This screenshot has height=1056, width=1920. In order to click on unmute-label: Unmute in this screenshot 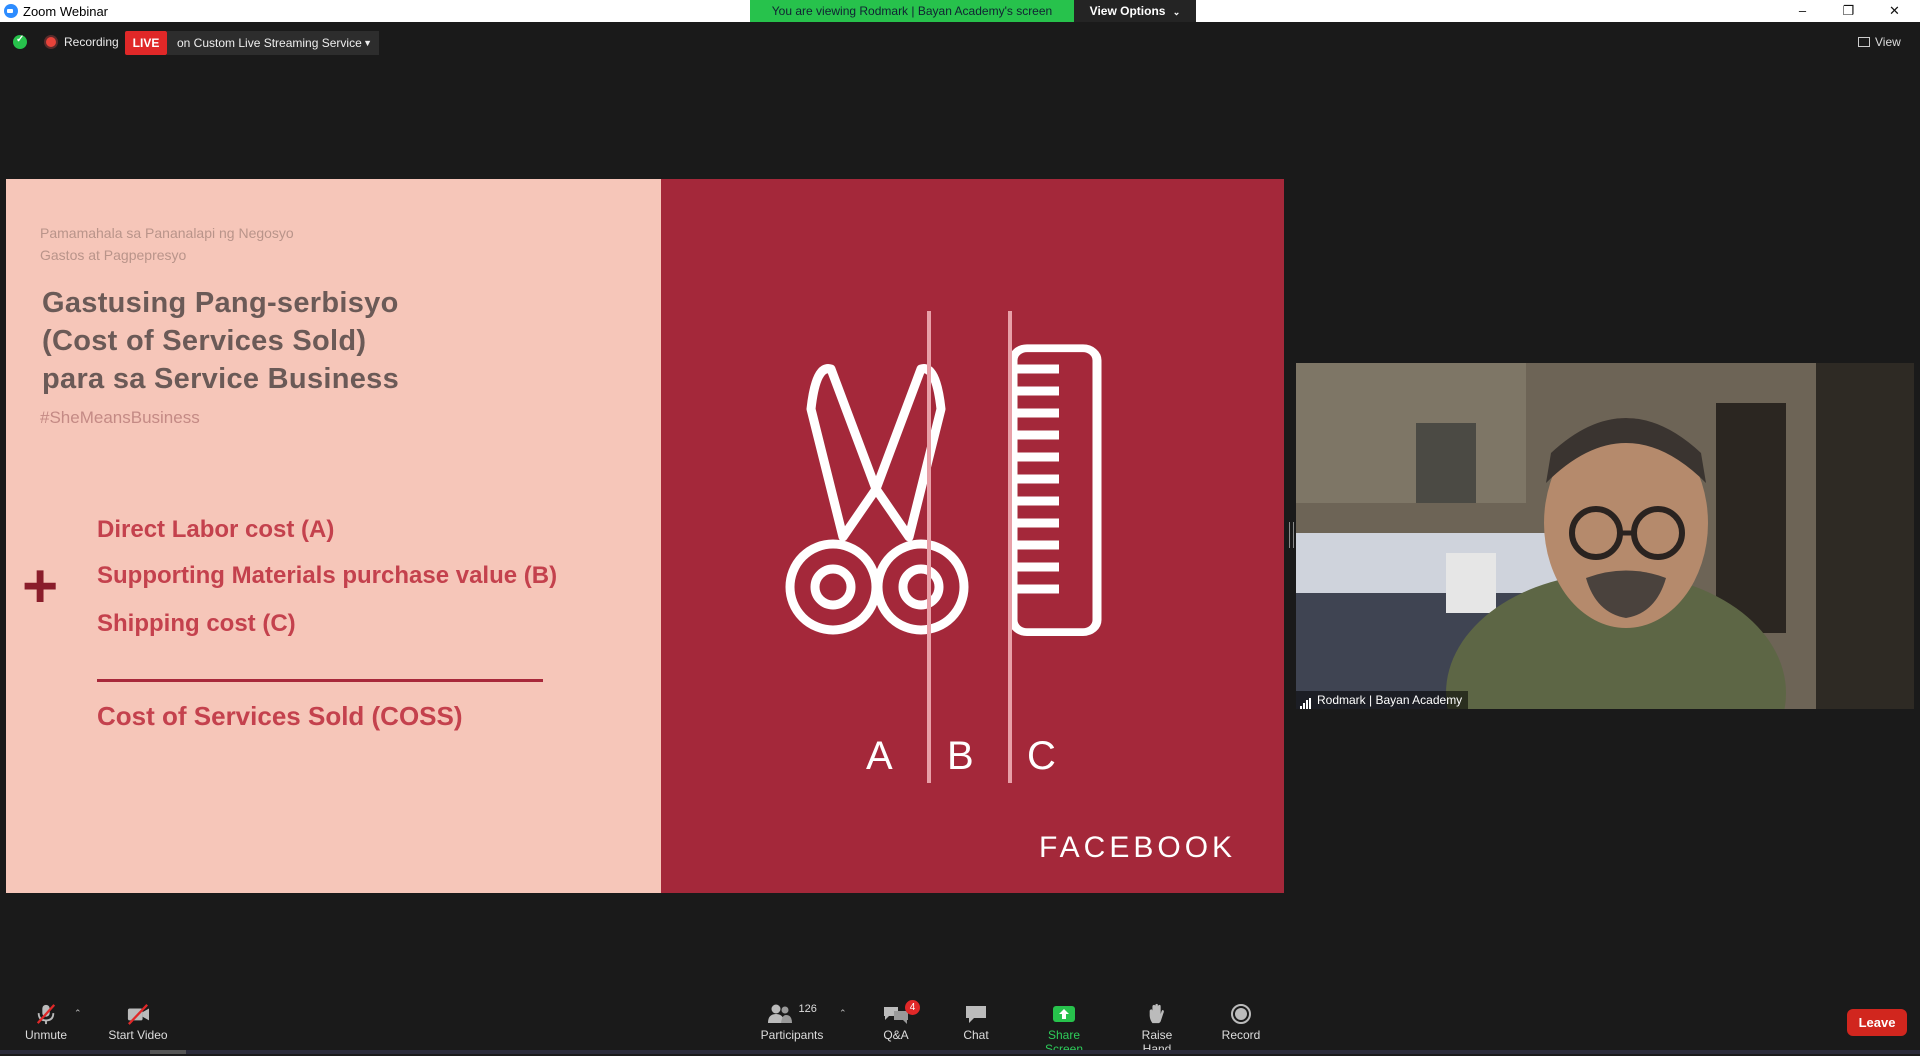, I will do `click(46, 1035)`.